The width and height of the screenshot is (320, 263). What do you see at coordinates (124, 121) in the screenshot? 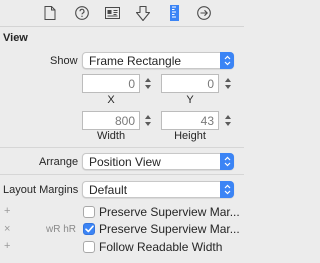
I see `width-value: 800` at bounding box center [124, 121].